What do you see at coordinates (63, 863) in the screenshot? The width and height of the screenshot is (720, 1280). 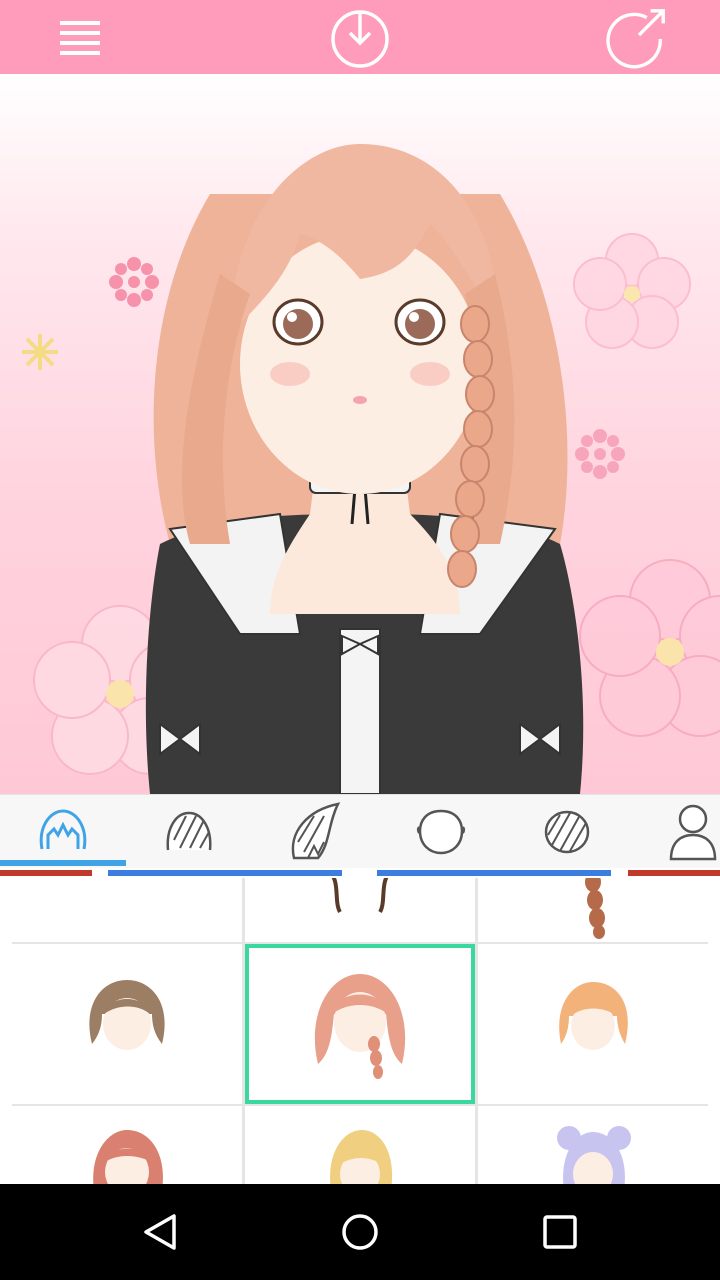 I see `active-tab-indicator` at bounding box center [63, 863].